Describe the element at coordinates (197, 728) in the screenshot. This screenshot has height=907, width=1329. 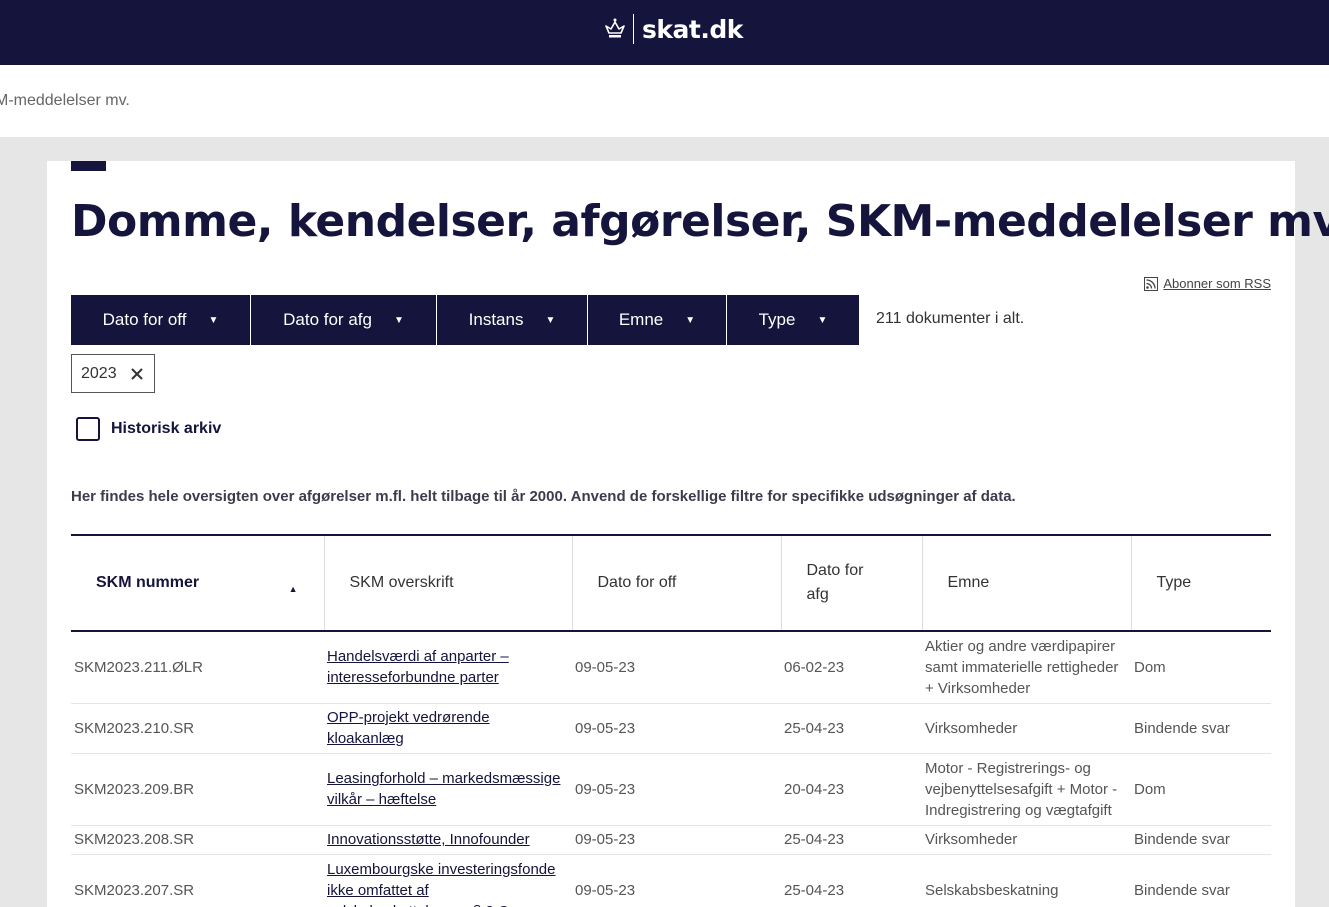
I see `cell-skm-number: SKM2023.210.SR` at that location.